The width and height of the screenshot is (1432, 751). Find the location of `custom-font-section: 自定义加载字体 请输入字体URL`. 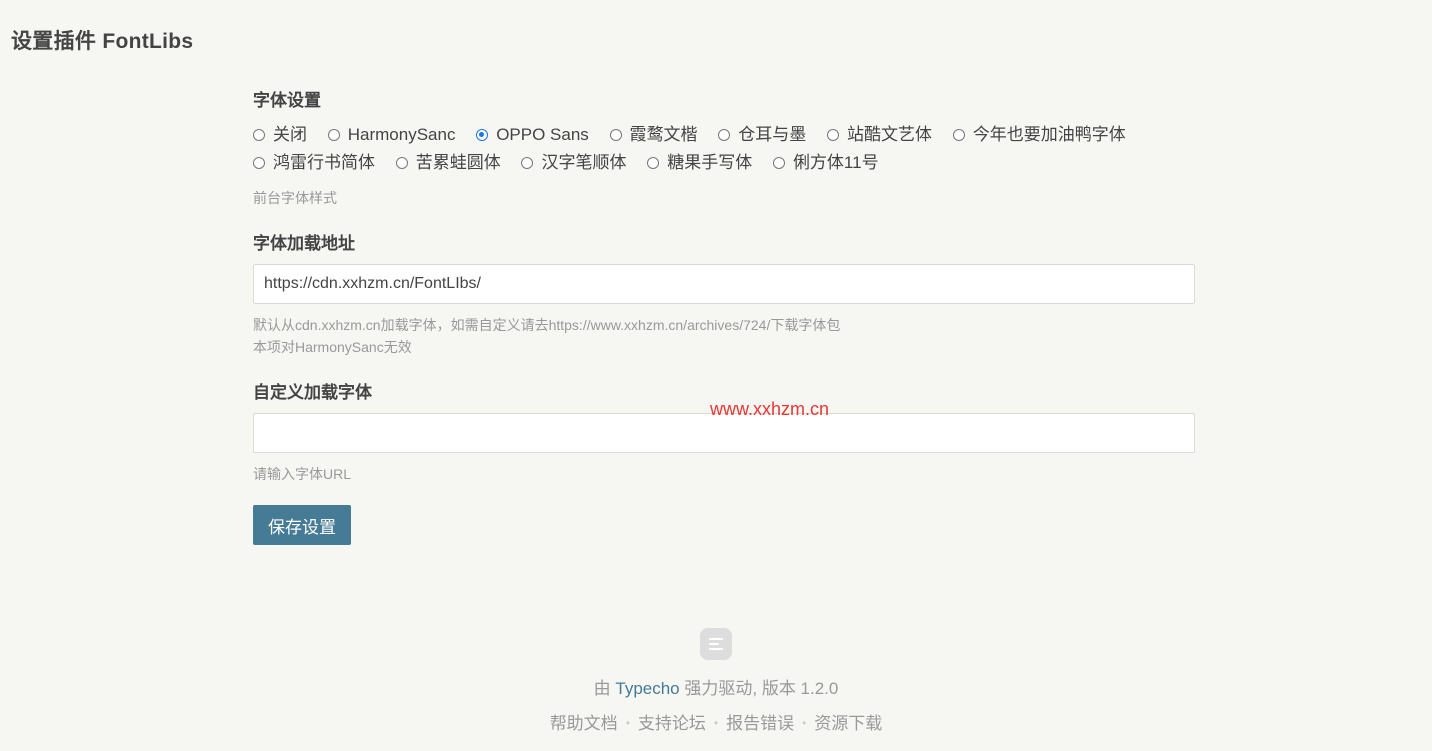

custom-font-section: 自定义加载字体 请输入字体URL is located at coordinates (724, 431).